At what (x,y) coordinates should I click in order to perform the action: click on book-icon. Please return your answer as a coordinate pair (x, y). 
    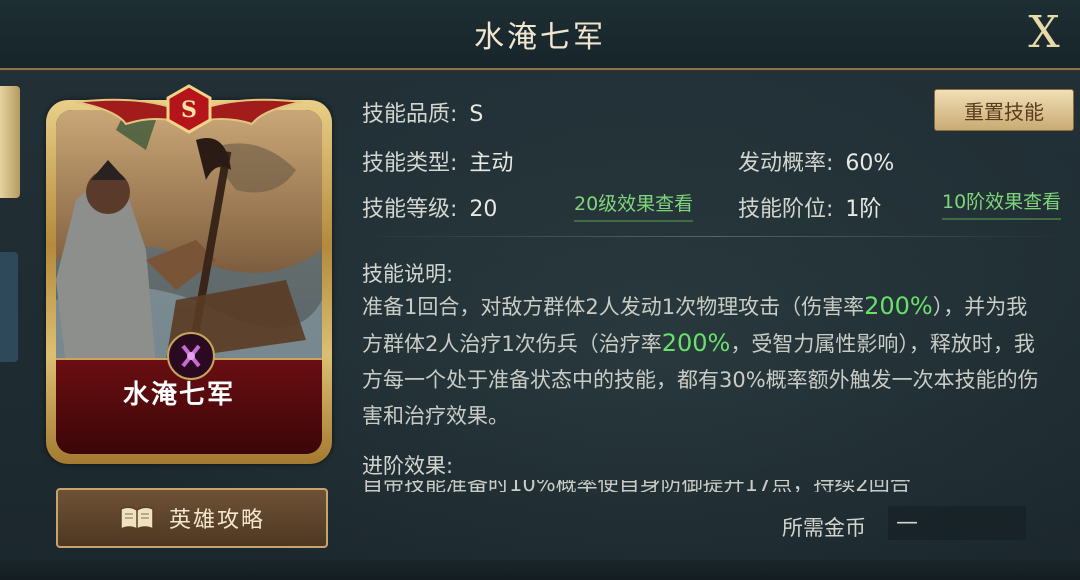
    Looking at the image, I should click on (137, 518).